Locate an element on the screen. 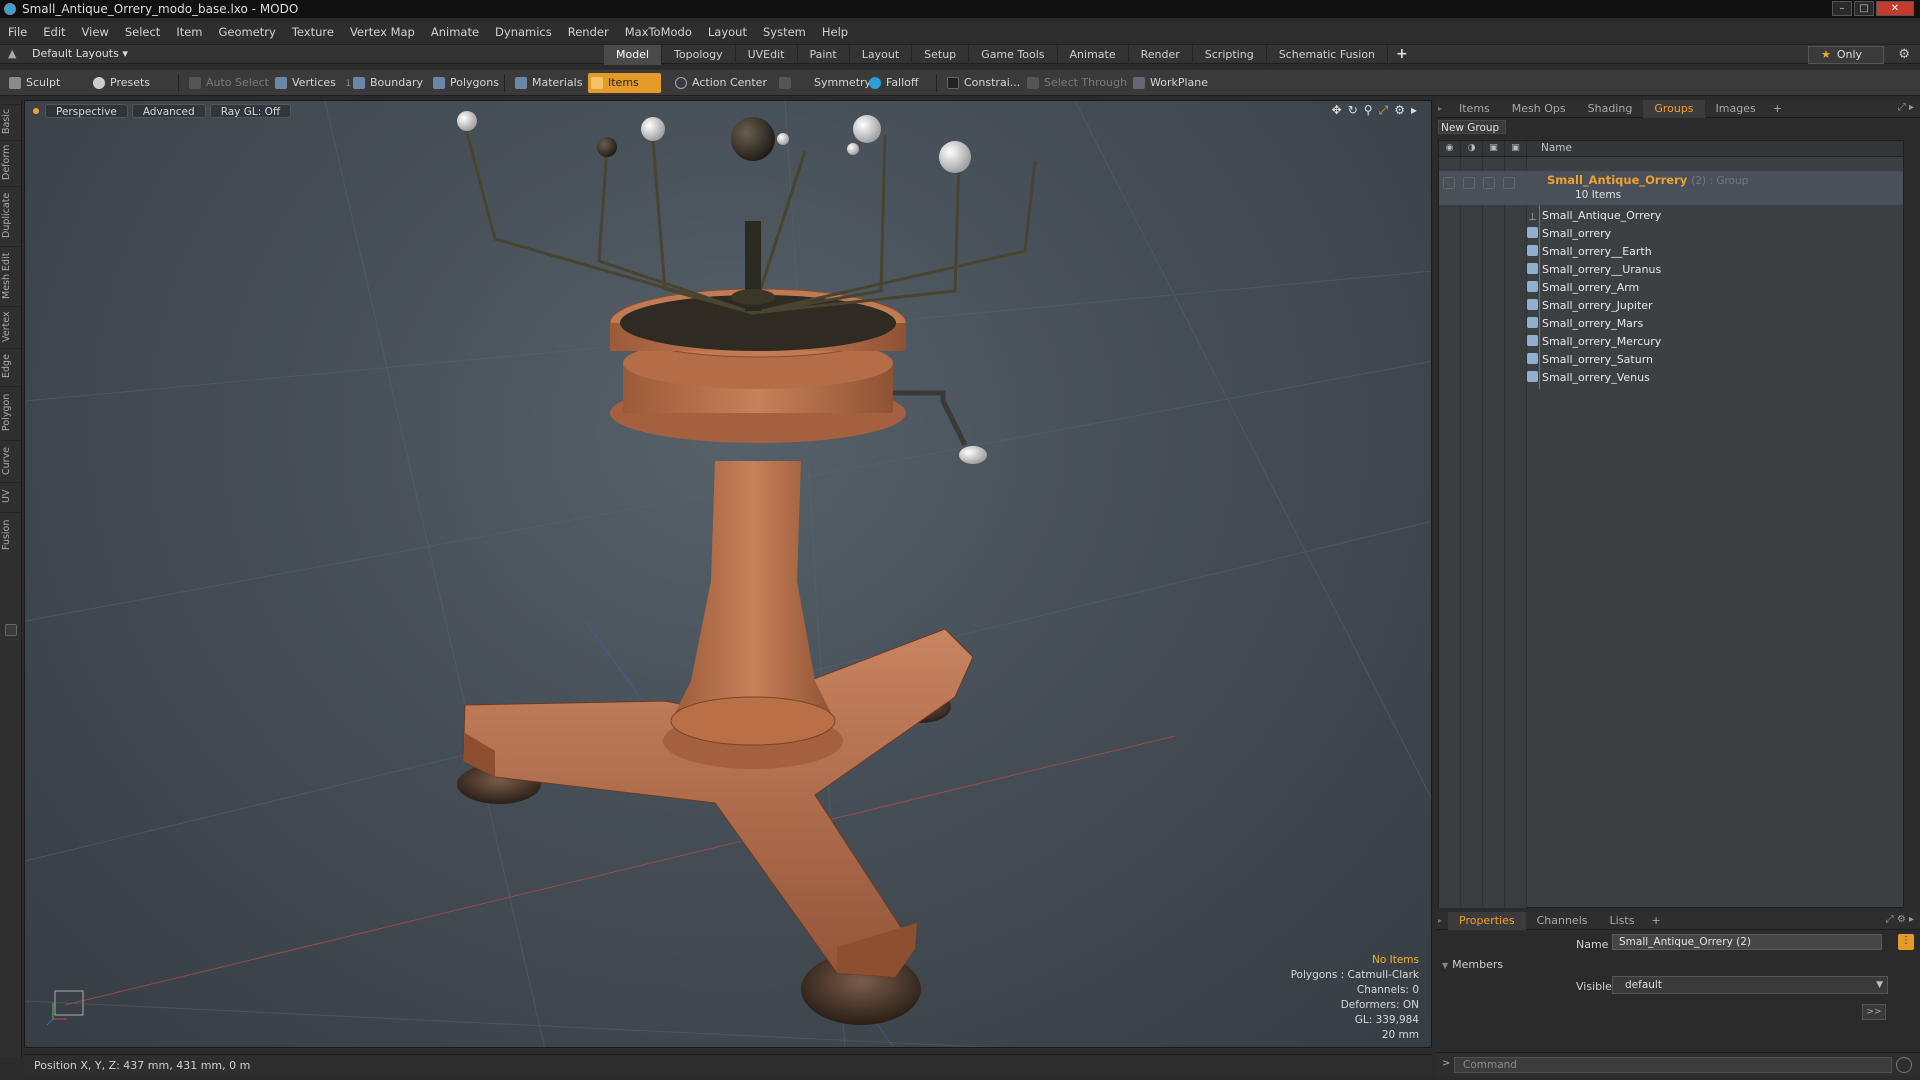  tab-mesh-edit: Mesh Edit is located at coordinates (11, 275).